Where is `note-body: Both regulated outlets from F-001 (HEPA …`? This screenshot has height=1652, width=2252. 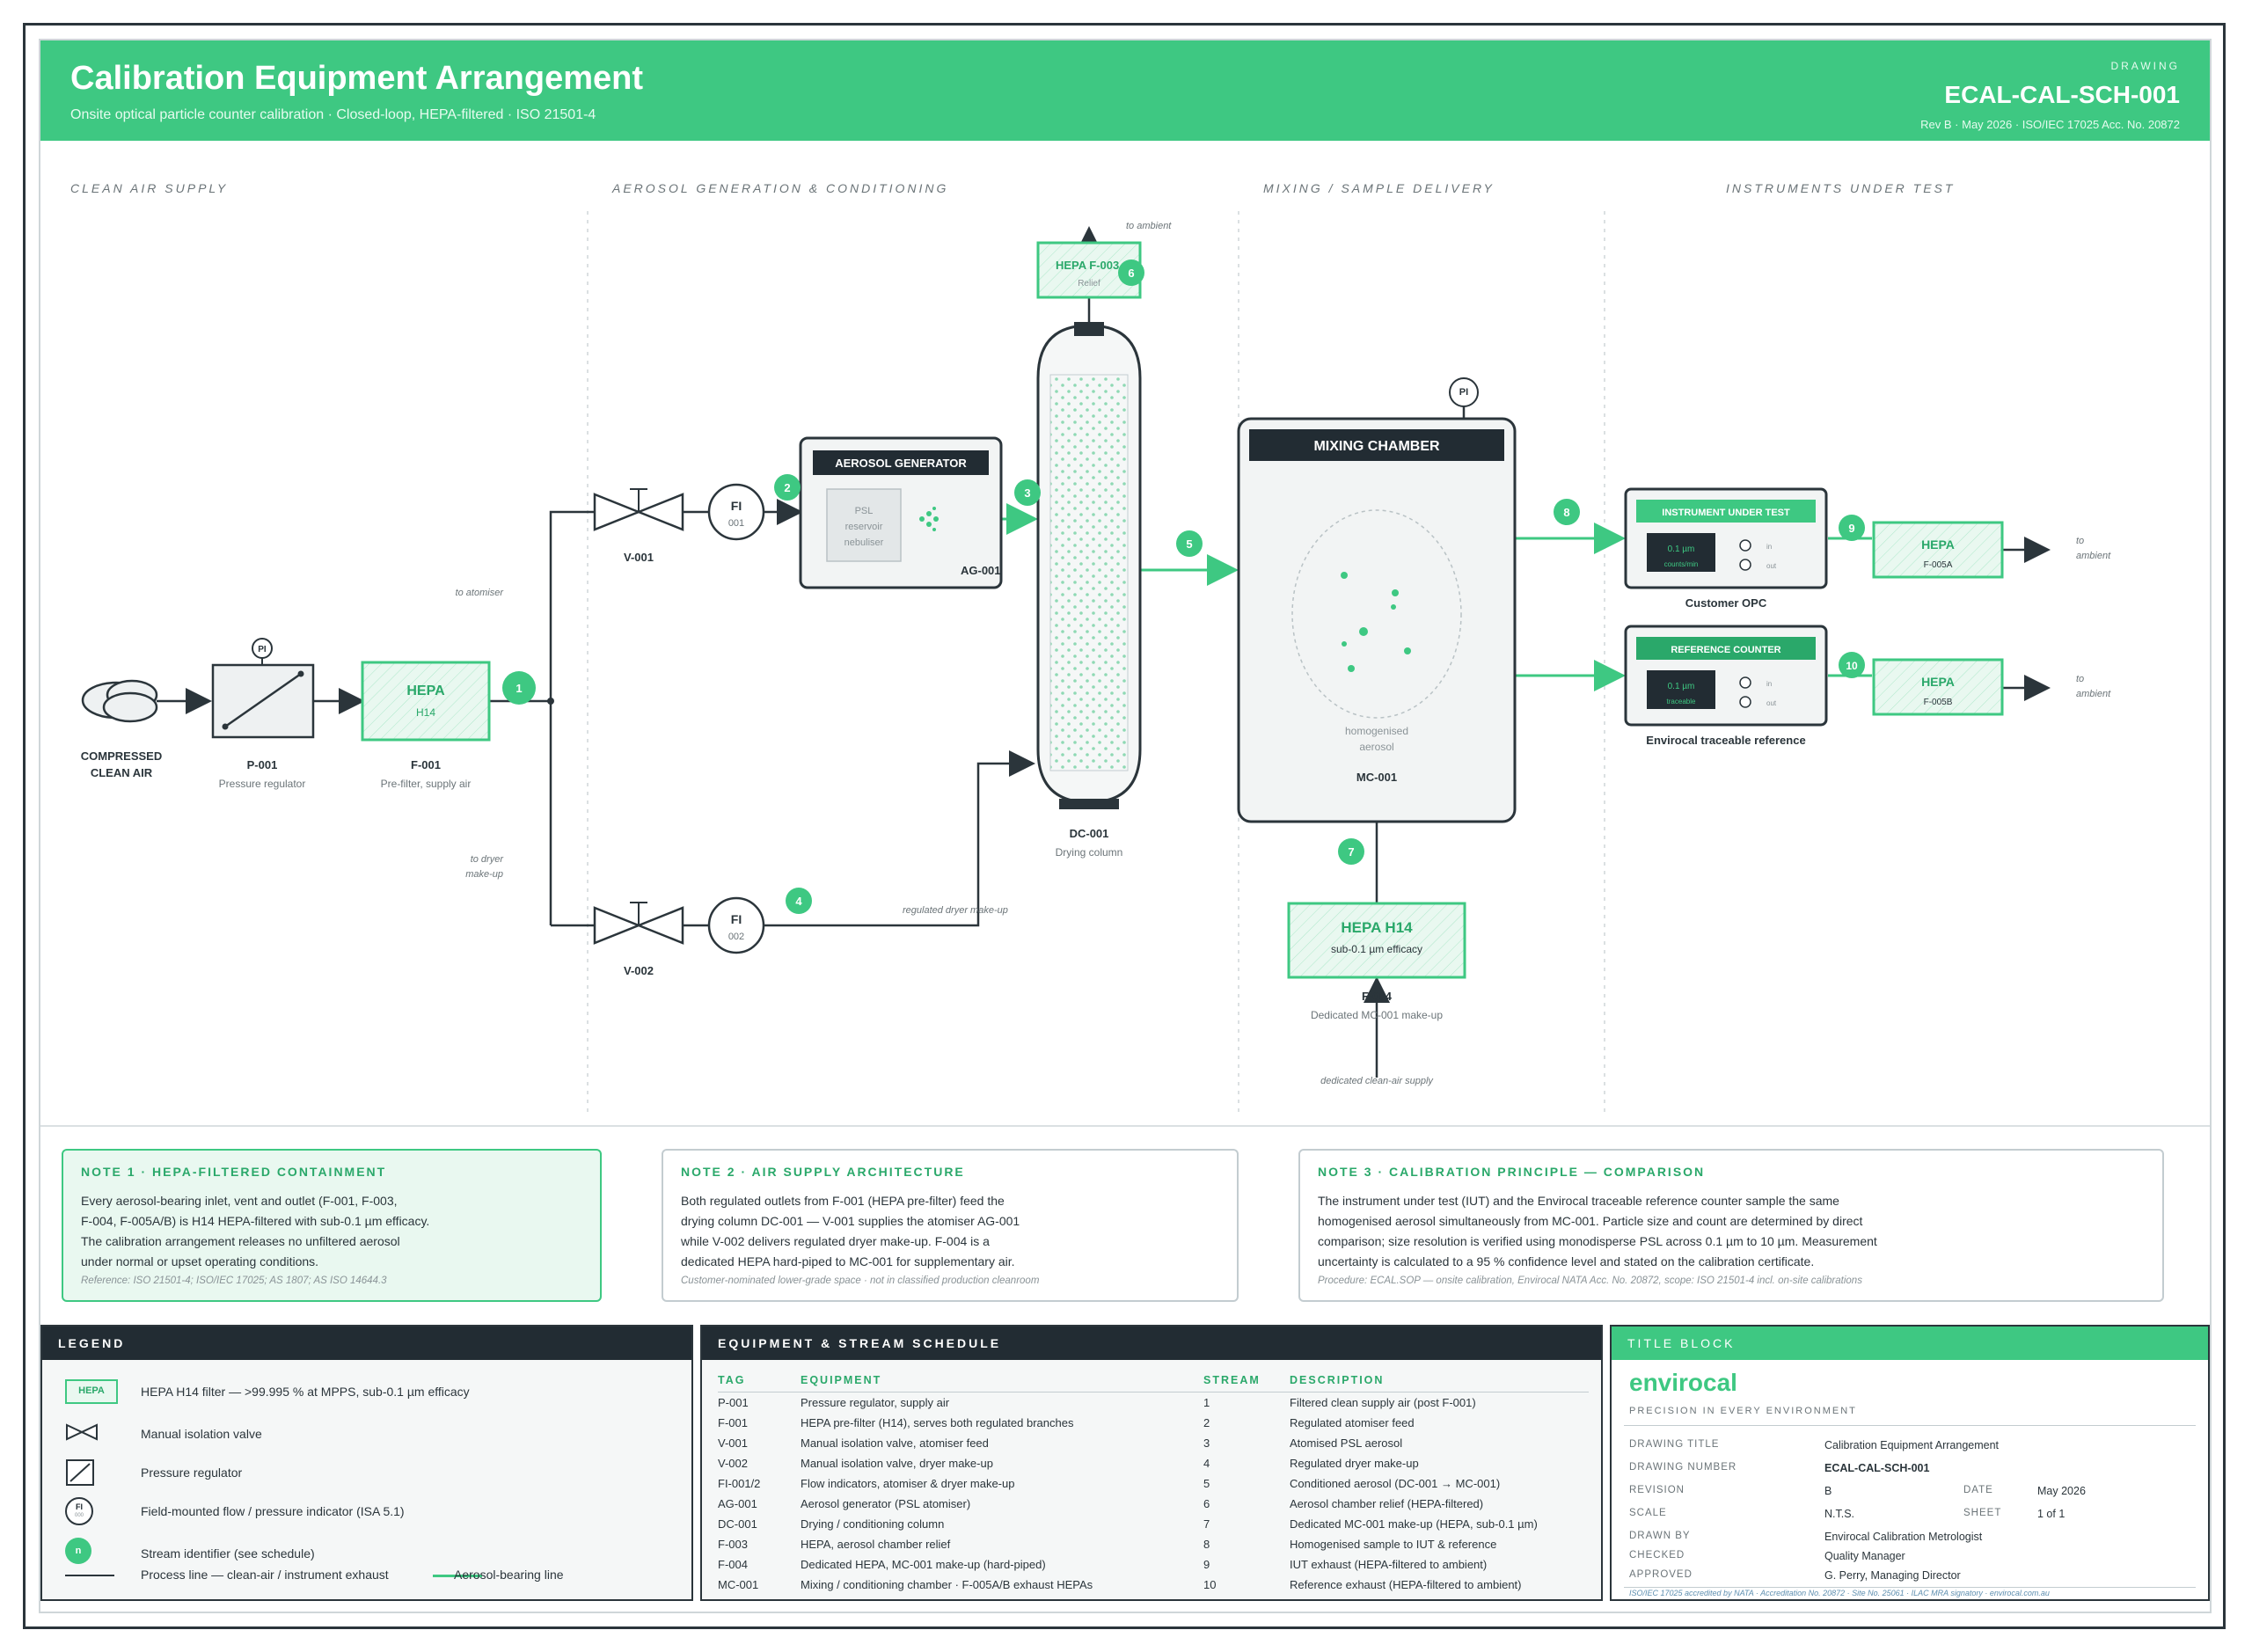 note-body: Both regulated outlets from F-001 (HEPA … is located at coordinates (950, 1231).